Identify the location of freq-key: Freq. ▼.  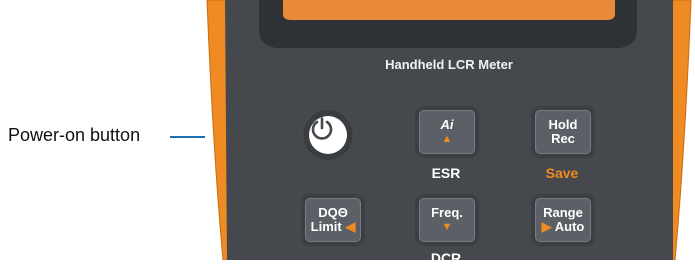
(447, 220).